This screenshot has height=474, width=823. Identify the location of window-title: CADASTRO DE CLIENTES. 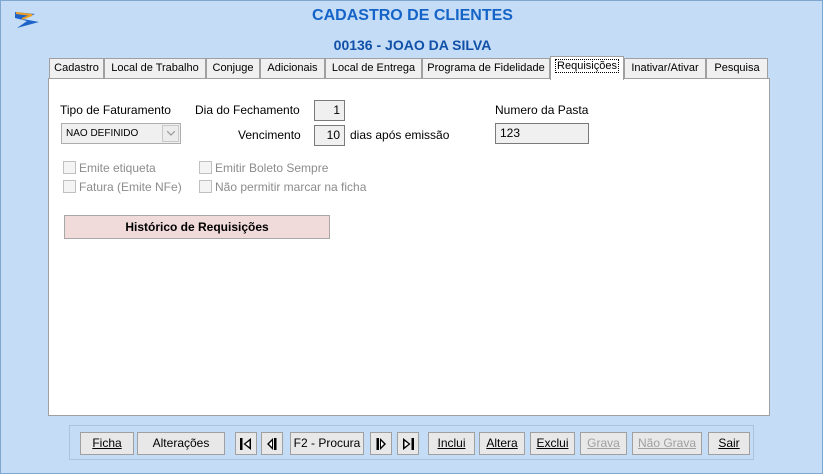
(412, 15).